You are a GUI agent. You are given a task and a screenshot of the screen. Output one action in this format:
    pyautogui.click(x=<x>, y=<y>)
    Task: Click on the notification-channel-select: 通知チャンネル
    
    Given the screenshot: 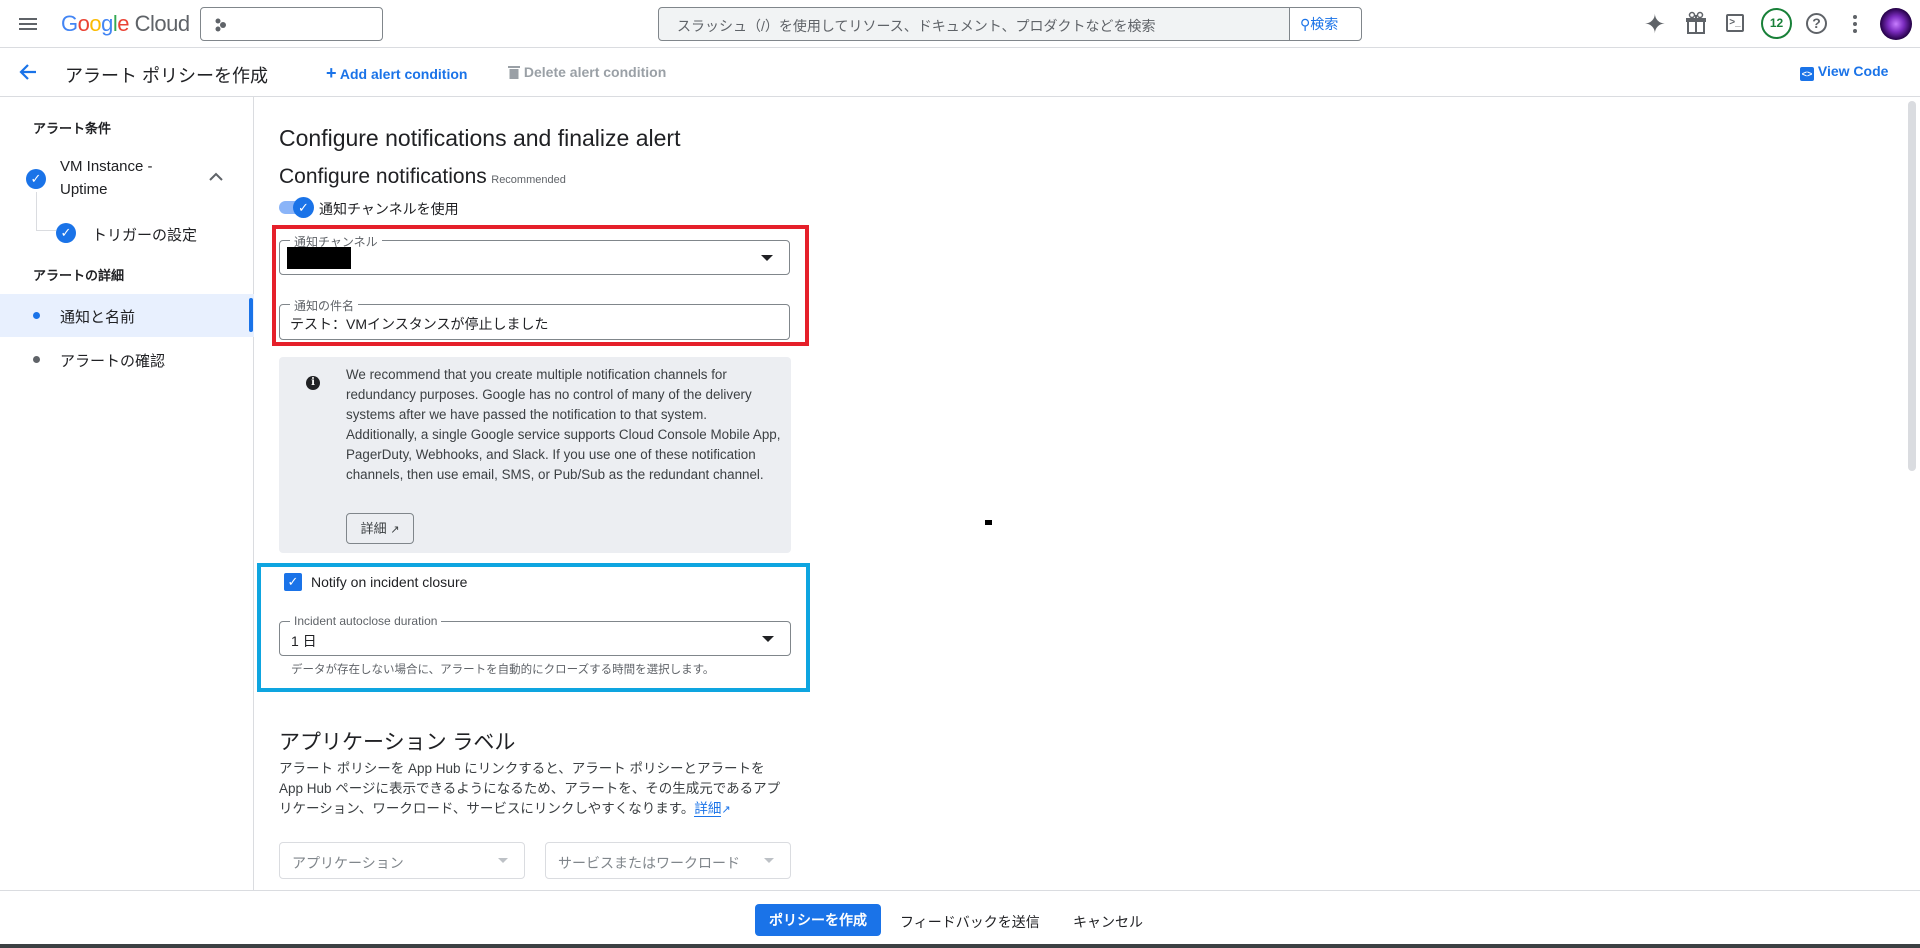 What is the action you would take?
    pyautogui.click(x=534, y=254)
    